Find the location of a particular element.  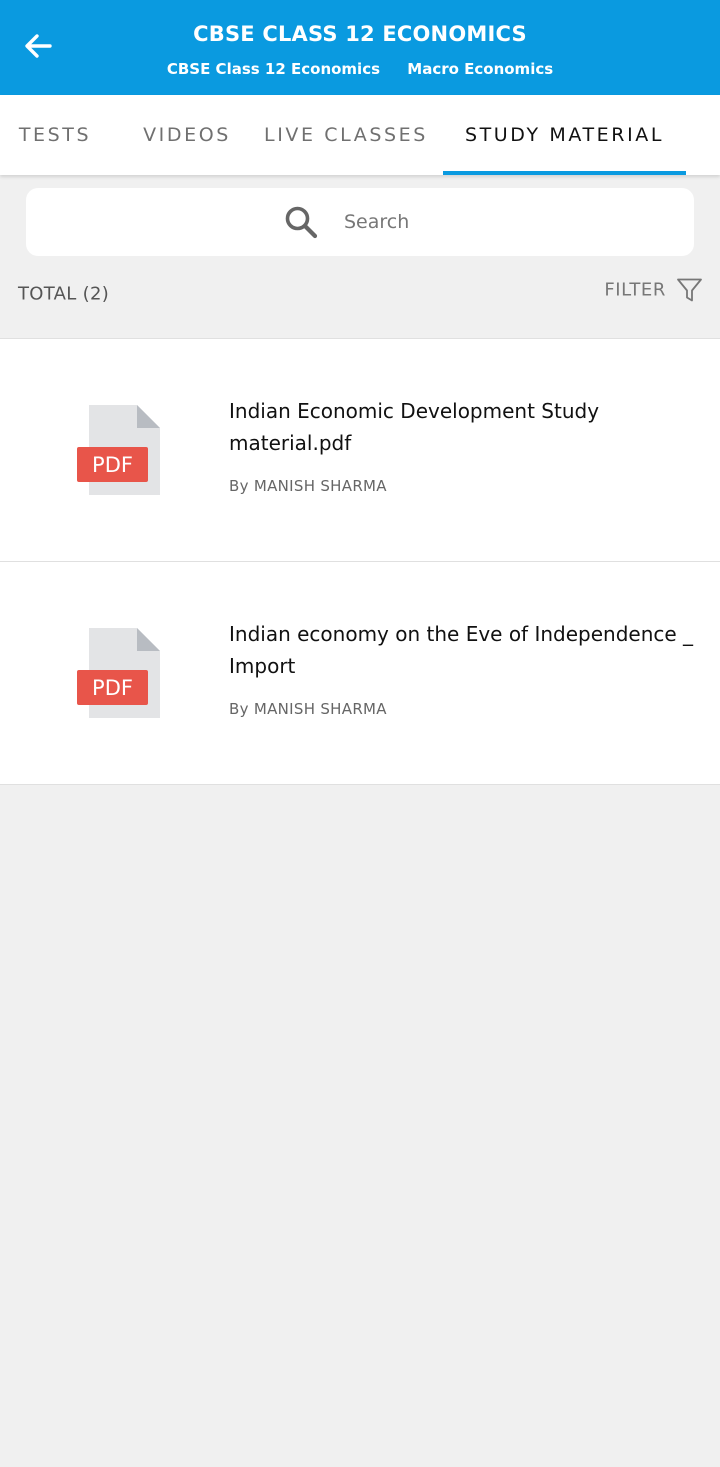

active-tab-indicator is located at coordinates (564, 173).